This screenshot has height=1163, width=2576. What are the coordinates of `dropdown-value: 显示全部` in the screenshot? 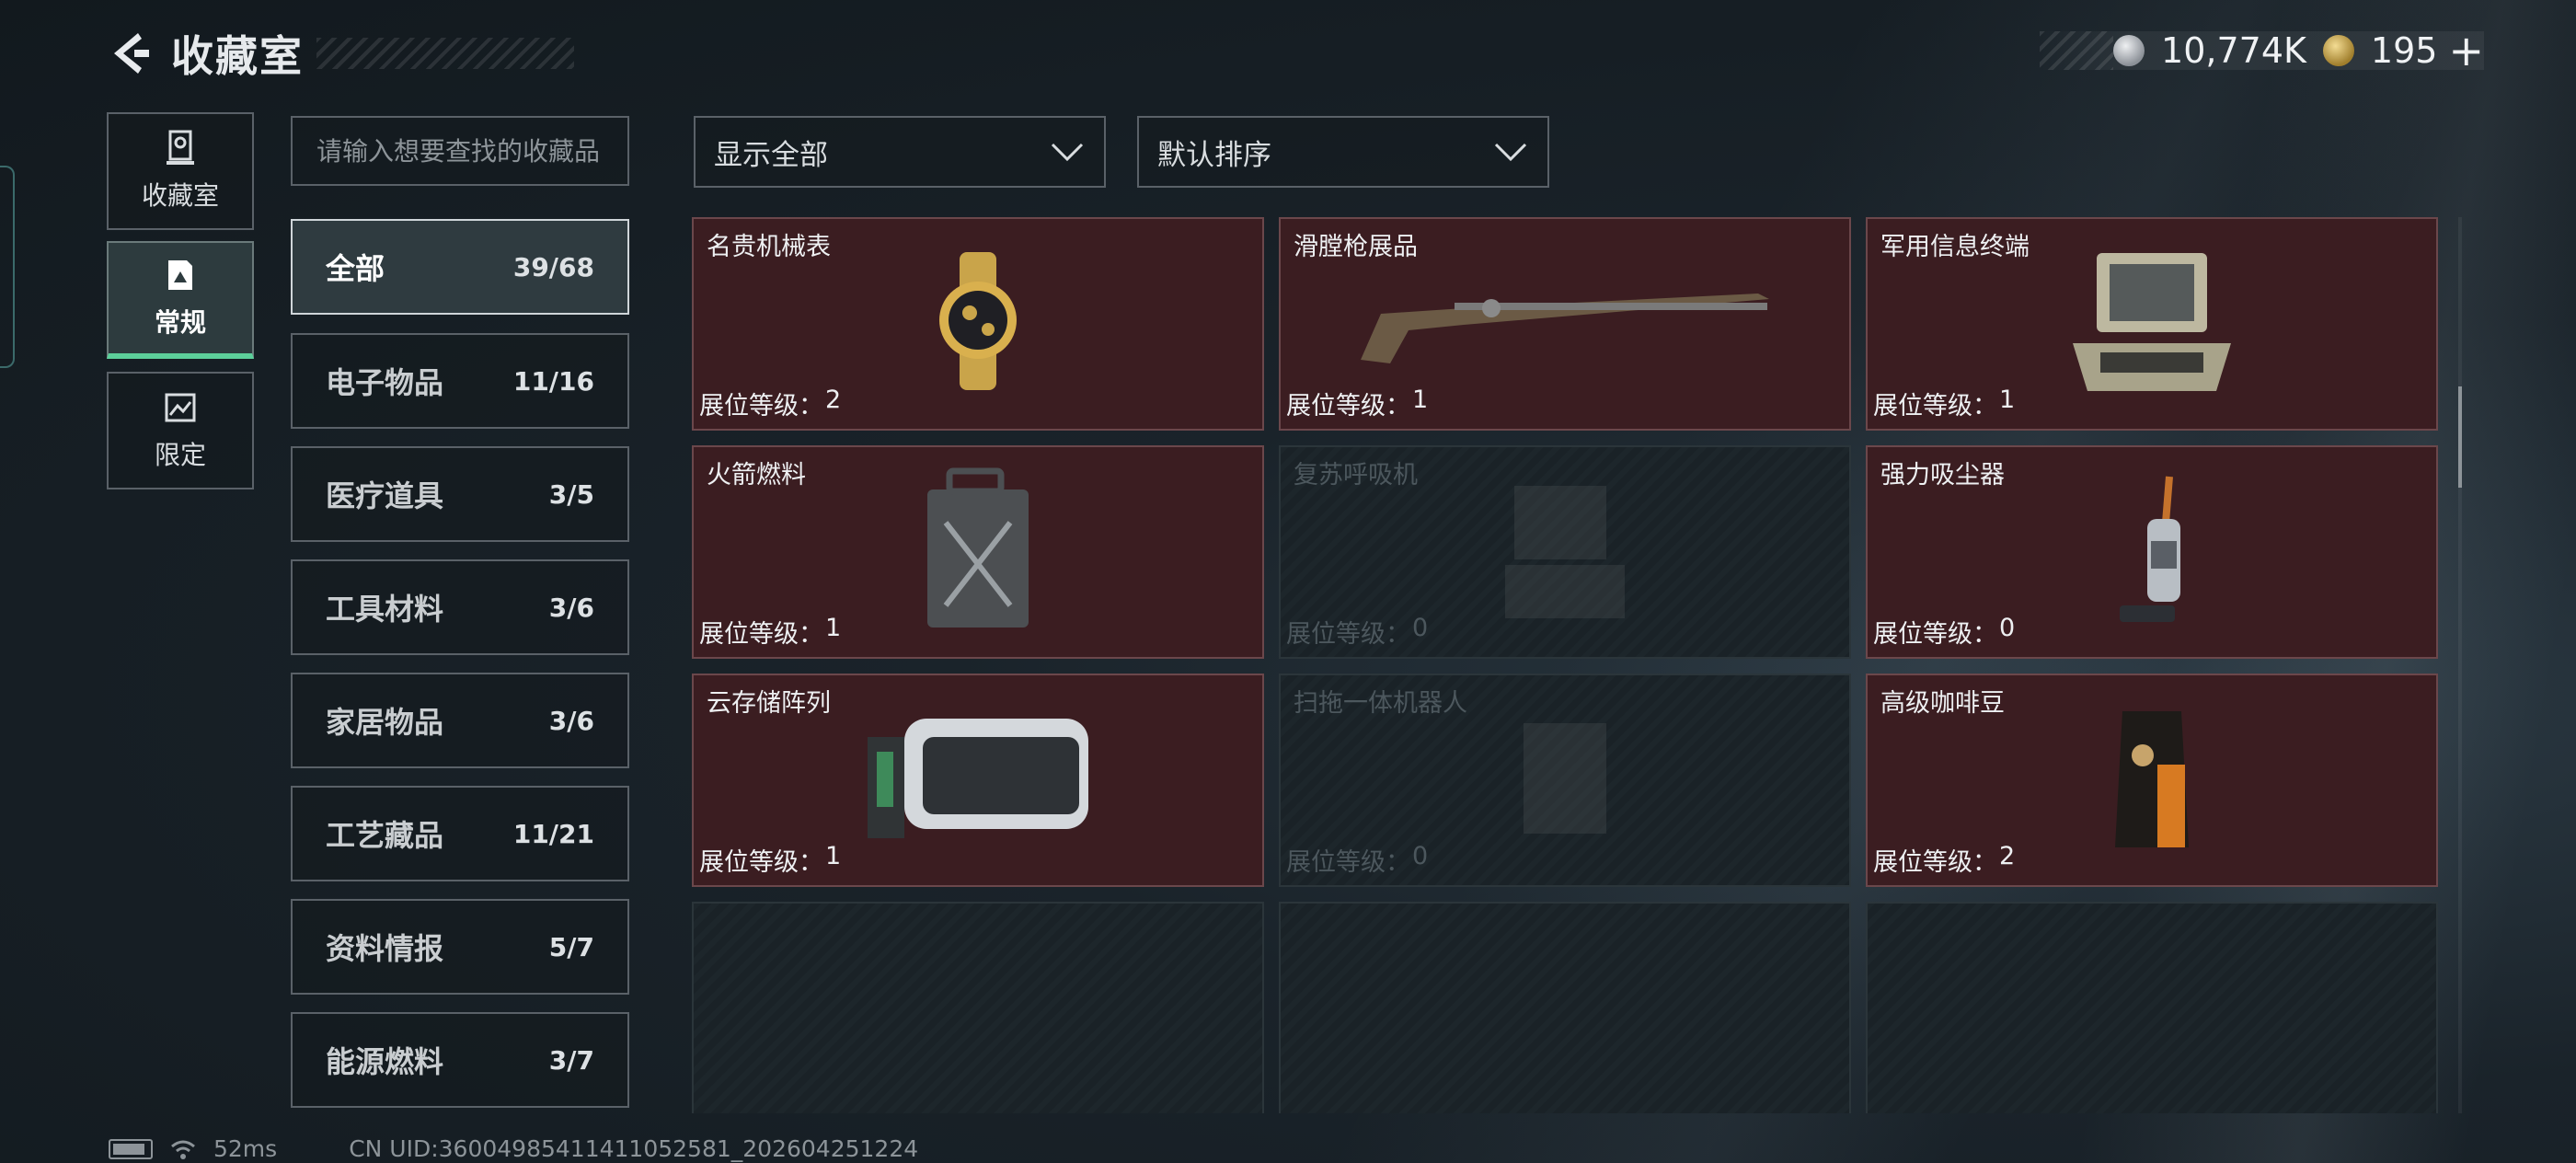 It's located at (771, 155).